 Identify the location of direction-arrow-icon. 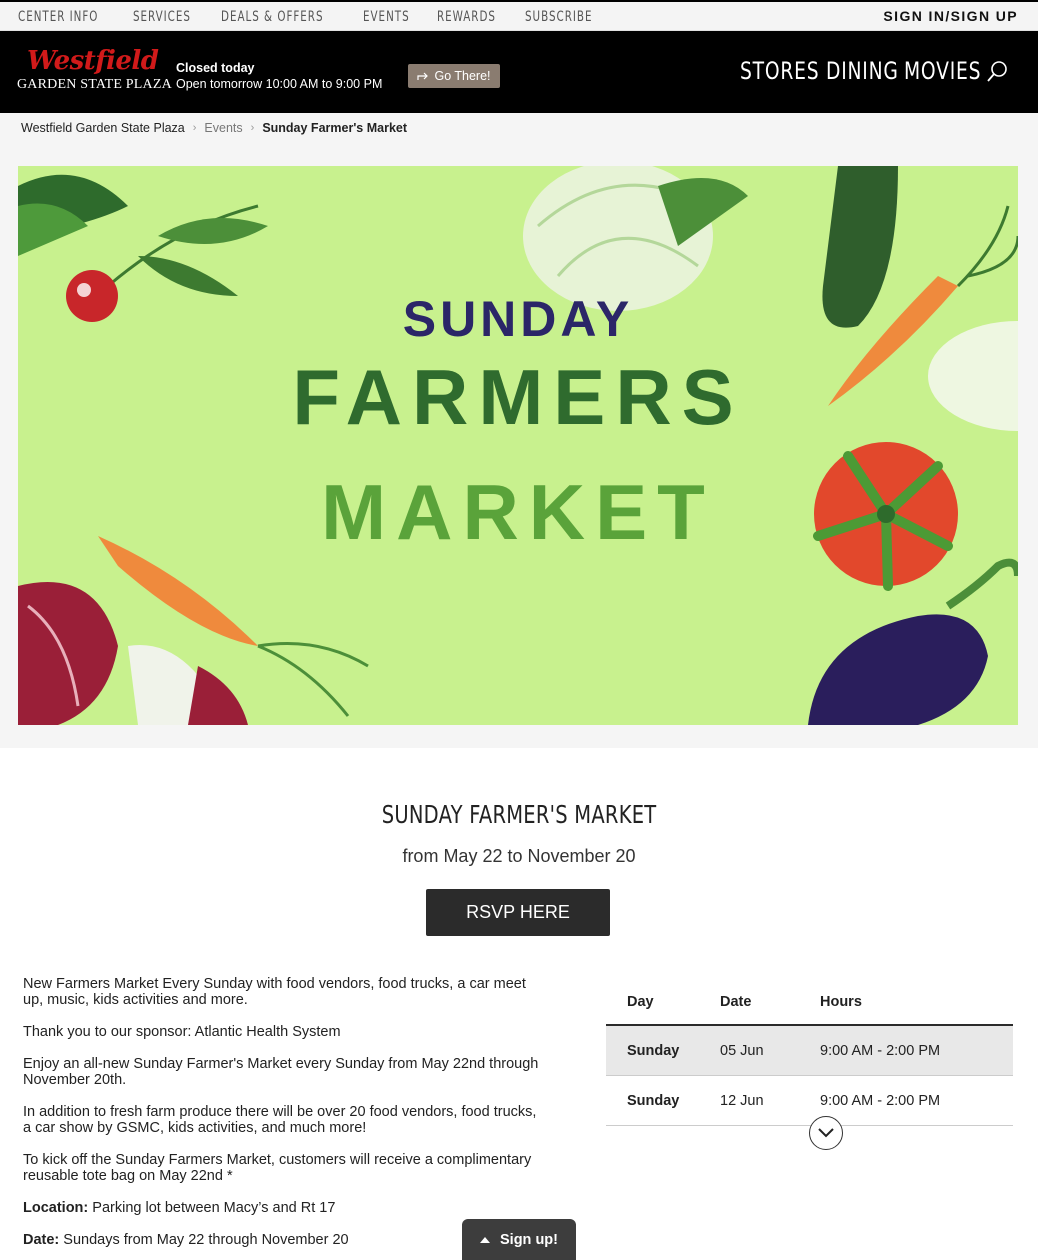
(423, 76).